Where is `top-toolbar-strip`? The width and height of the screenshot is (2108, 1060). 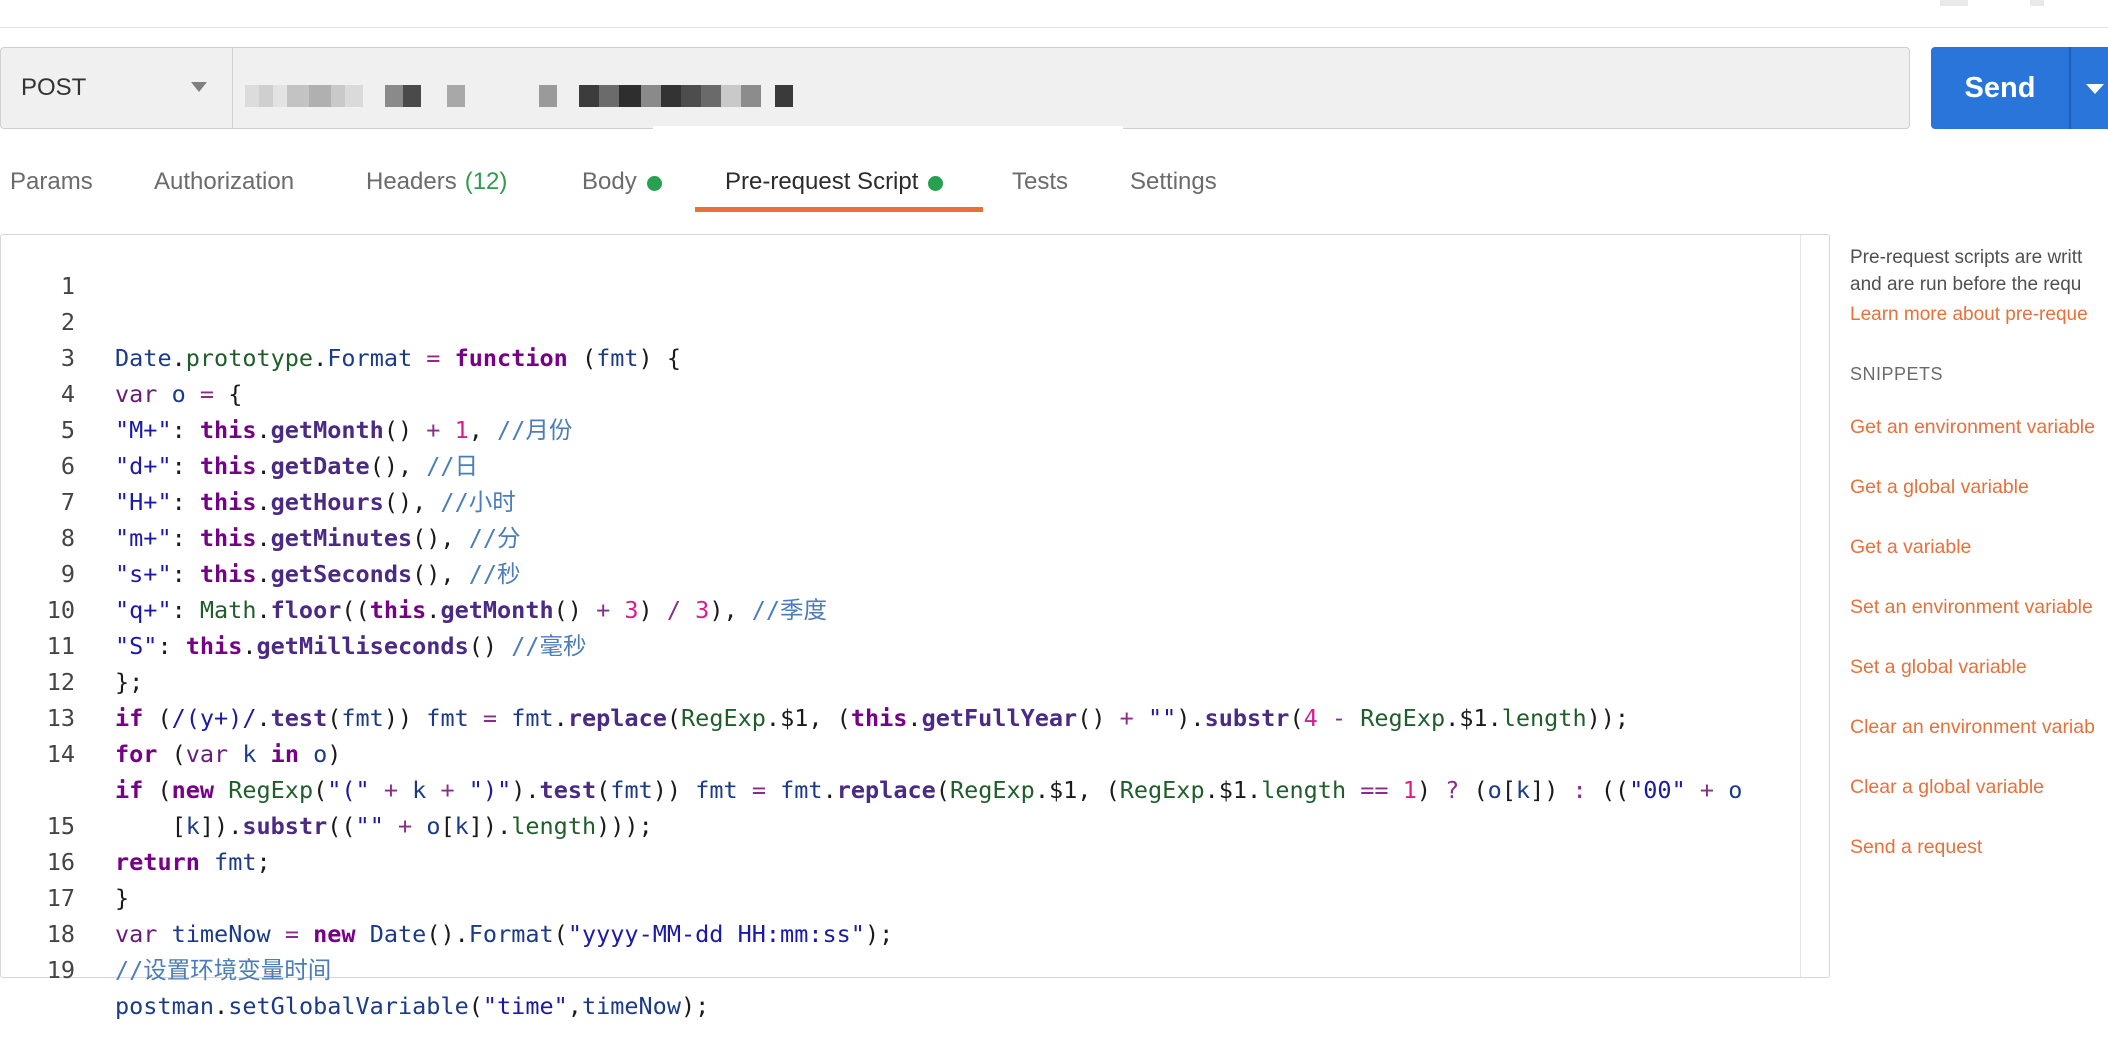 top-toolbar-strip is located at coordinates (1054, 14).